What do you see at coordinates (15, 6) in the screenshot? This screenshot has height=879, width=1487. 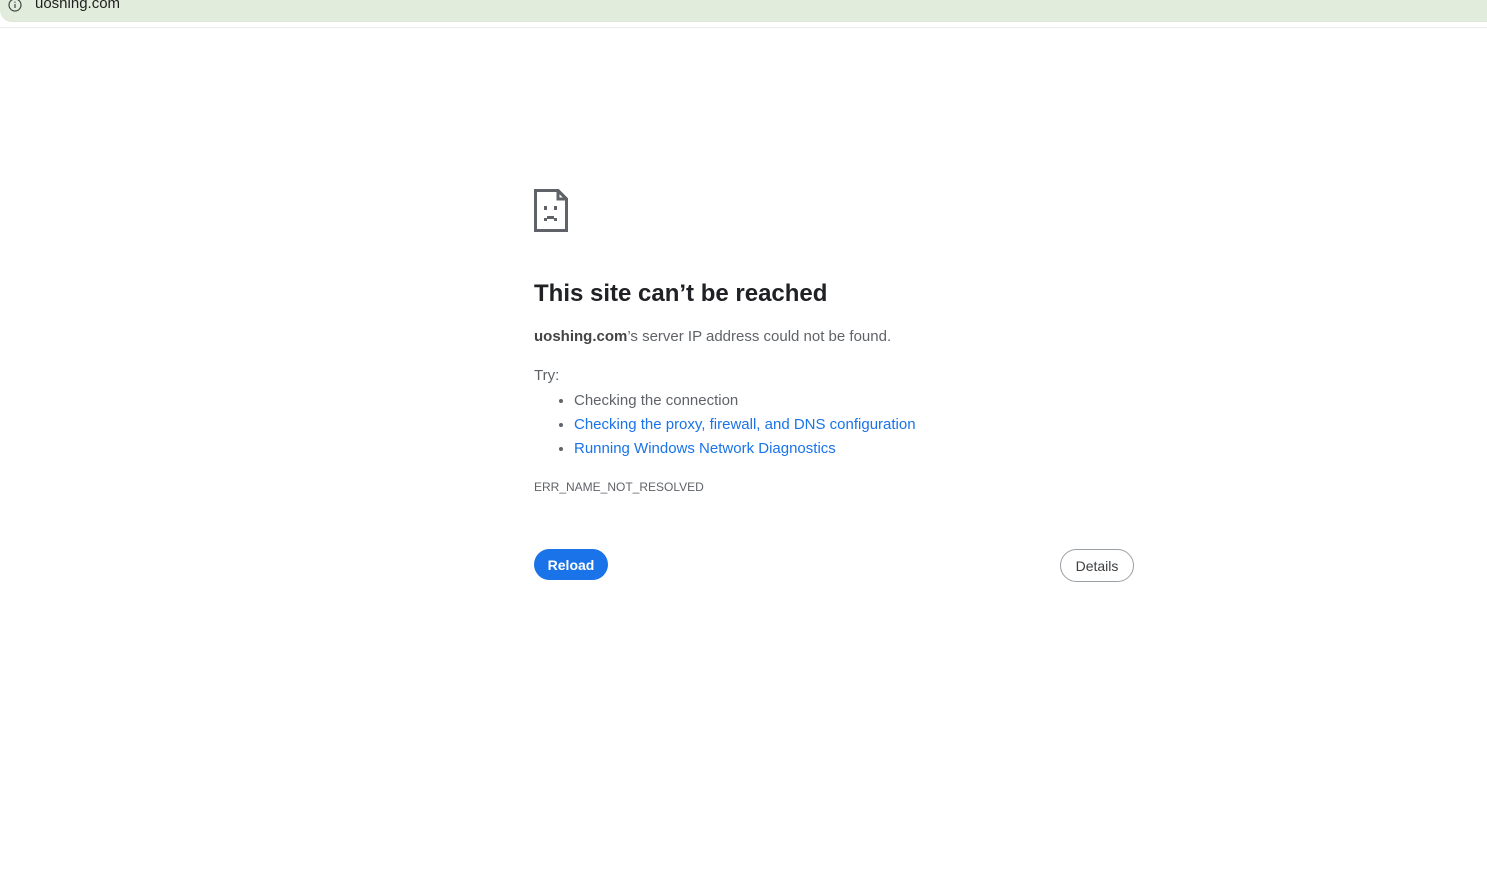 I see `info-icon` at bounding box center [15, 6].